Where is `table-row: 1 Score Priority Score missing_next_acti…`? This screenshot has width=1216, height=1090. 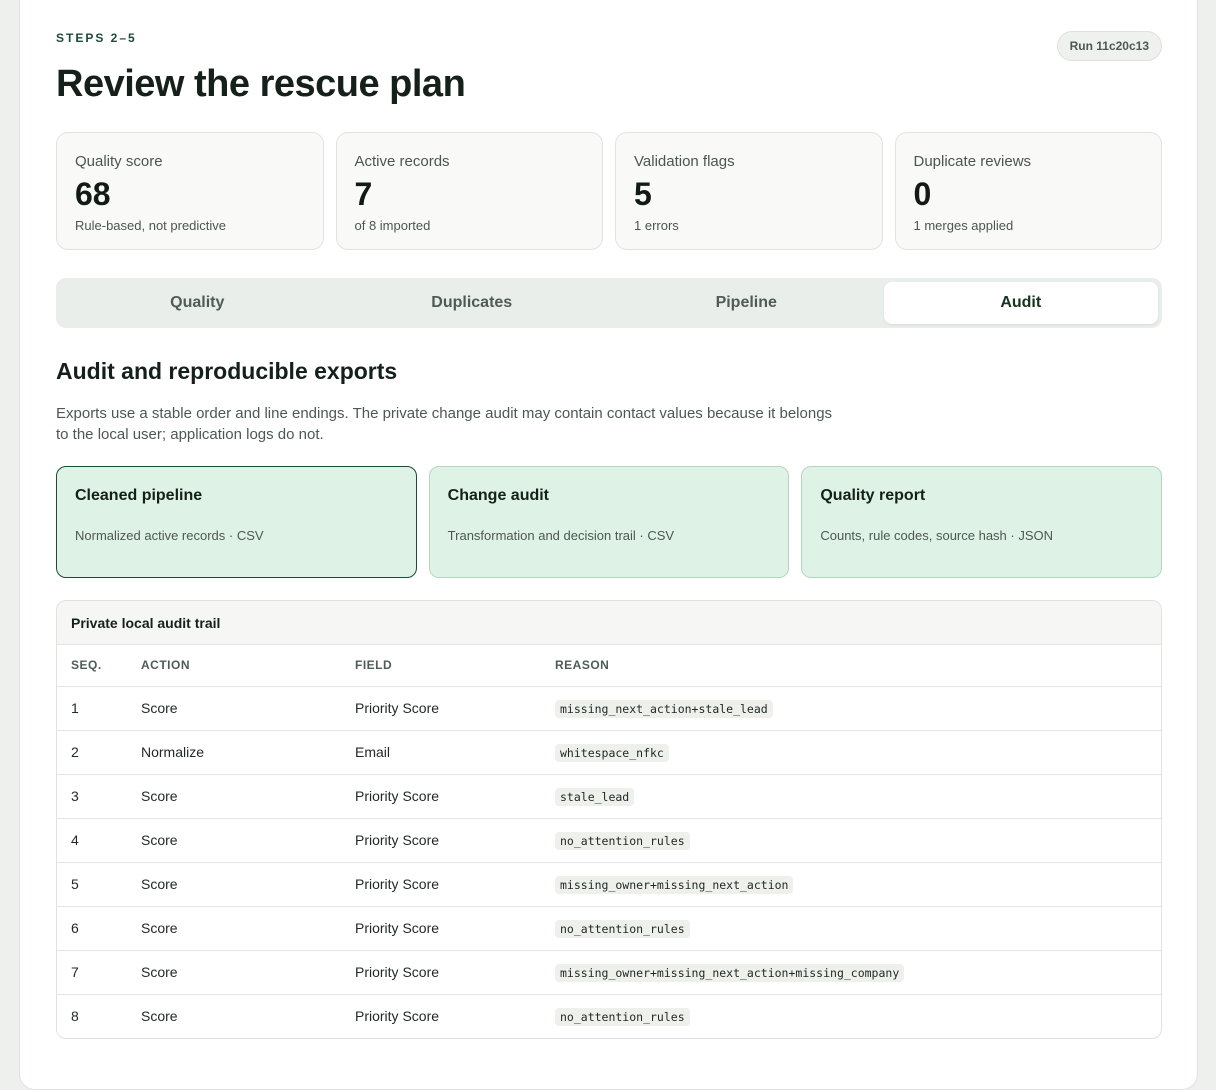
table-row: 1 Score Priority Score missing_next_acti… is located at coordinates (609, 708).